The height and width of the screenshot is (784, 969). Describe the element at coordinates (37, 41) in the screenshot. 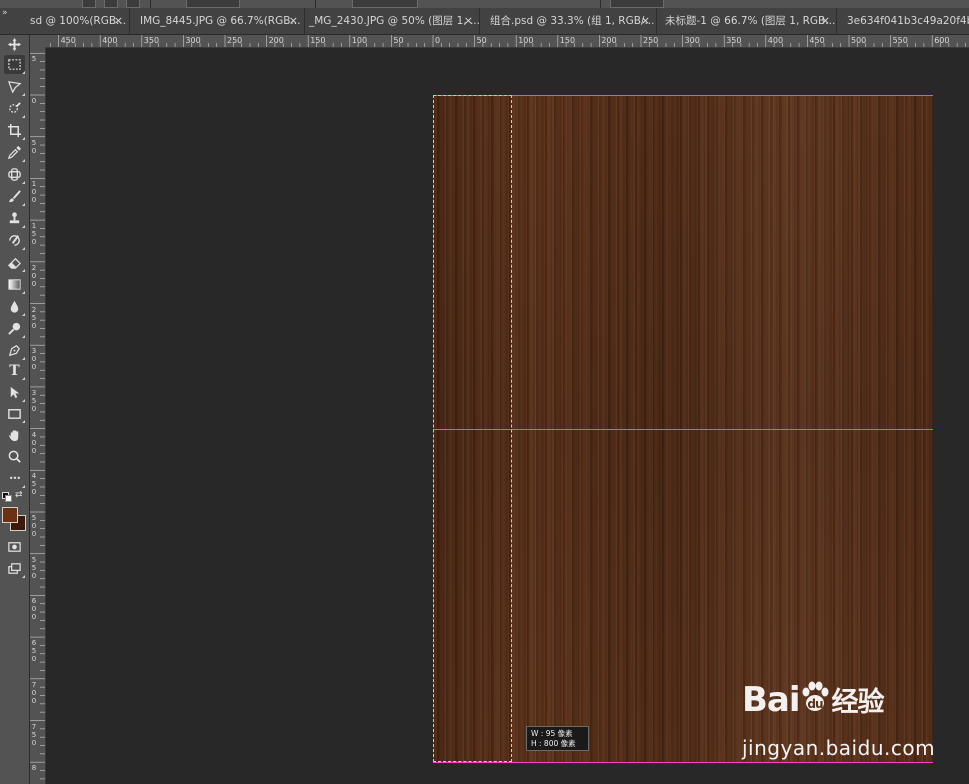

I see `ruler-origin` at that location.